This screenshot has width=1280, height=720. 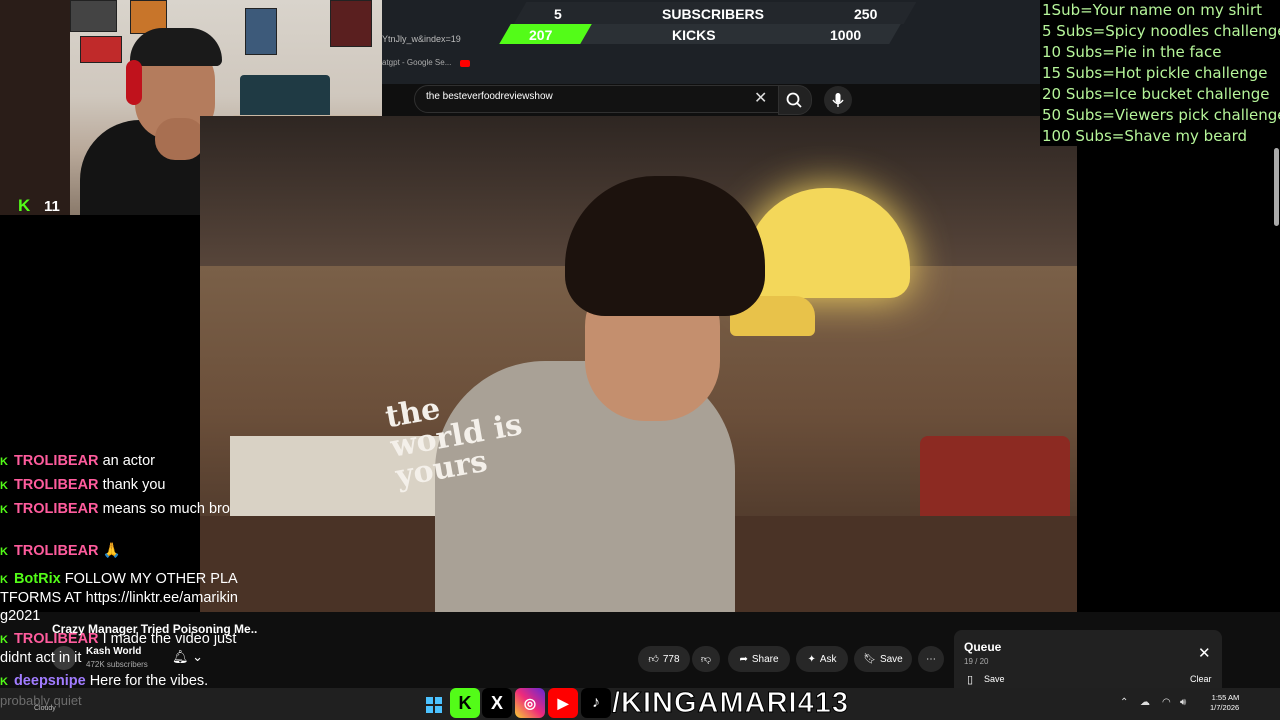 I want to click on chat-text: means so much bro, so click(x=166, y=509).